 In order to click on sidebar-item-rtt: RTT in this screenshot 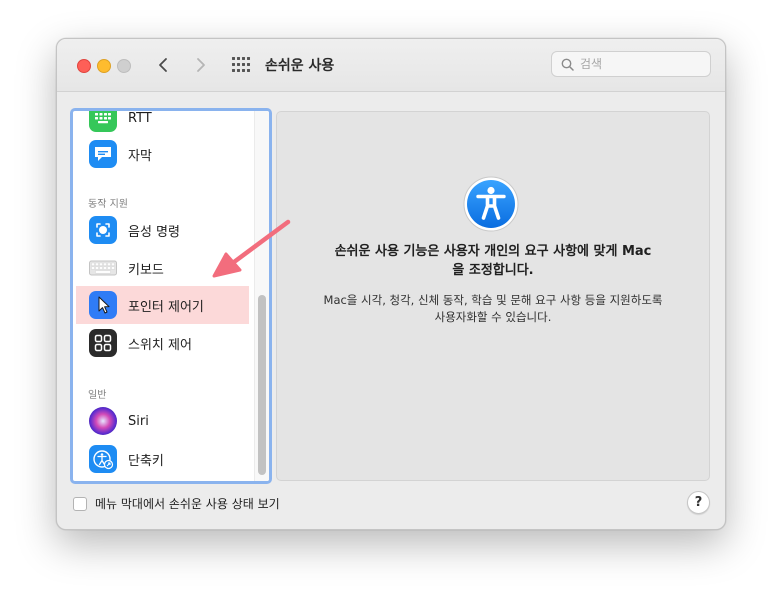, I will do `click(162, 123)`.